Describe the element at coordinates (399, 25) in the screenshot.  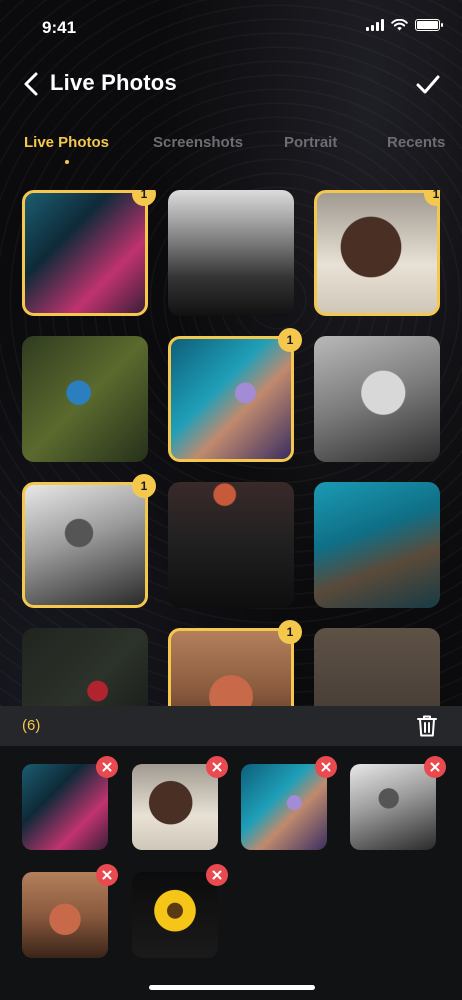
I see `wifi-icon` at that location.